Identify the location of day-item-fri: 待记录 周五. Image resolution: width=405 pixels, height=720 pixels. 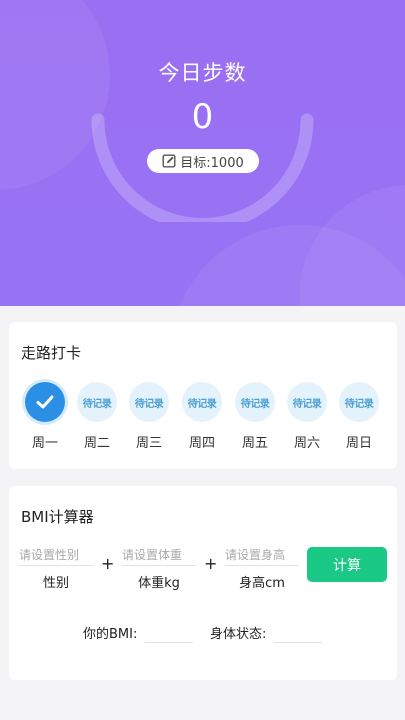
(255, 417).